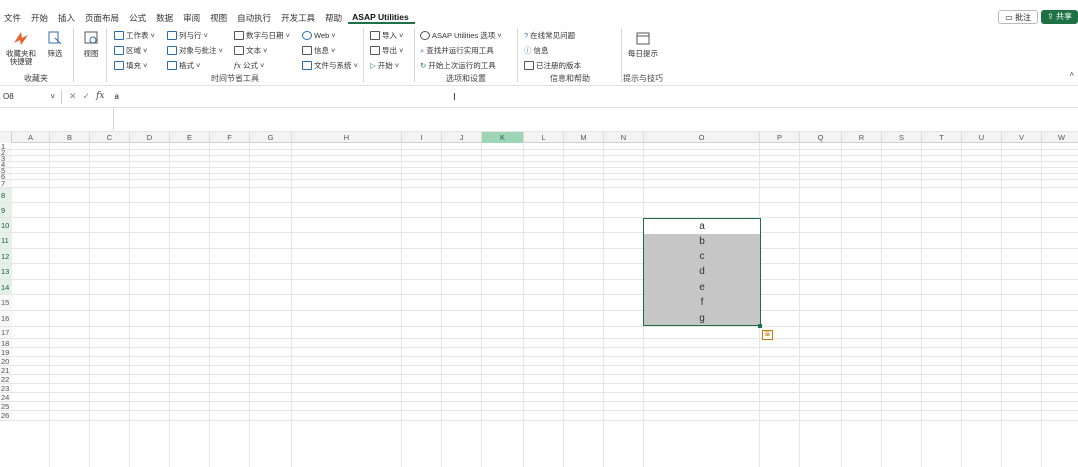 The width and height of the screenshot is (1078, 467). I want to click on tab-formulas: 公式, so click(138, 12).